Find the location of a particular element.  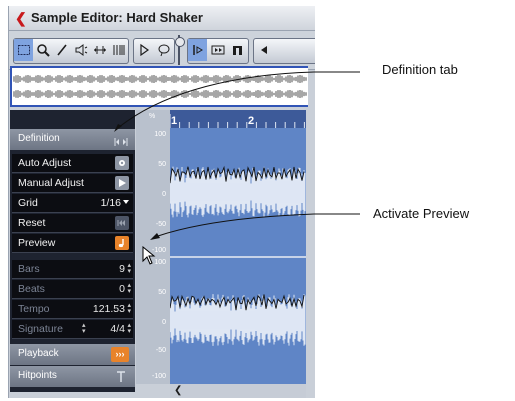

callout-activate-preview: Activate Preview is located at coordinates (421, 213).